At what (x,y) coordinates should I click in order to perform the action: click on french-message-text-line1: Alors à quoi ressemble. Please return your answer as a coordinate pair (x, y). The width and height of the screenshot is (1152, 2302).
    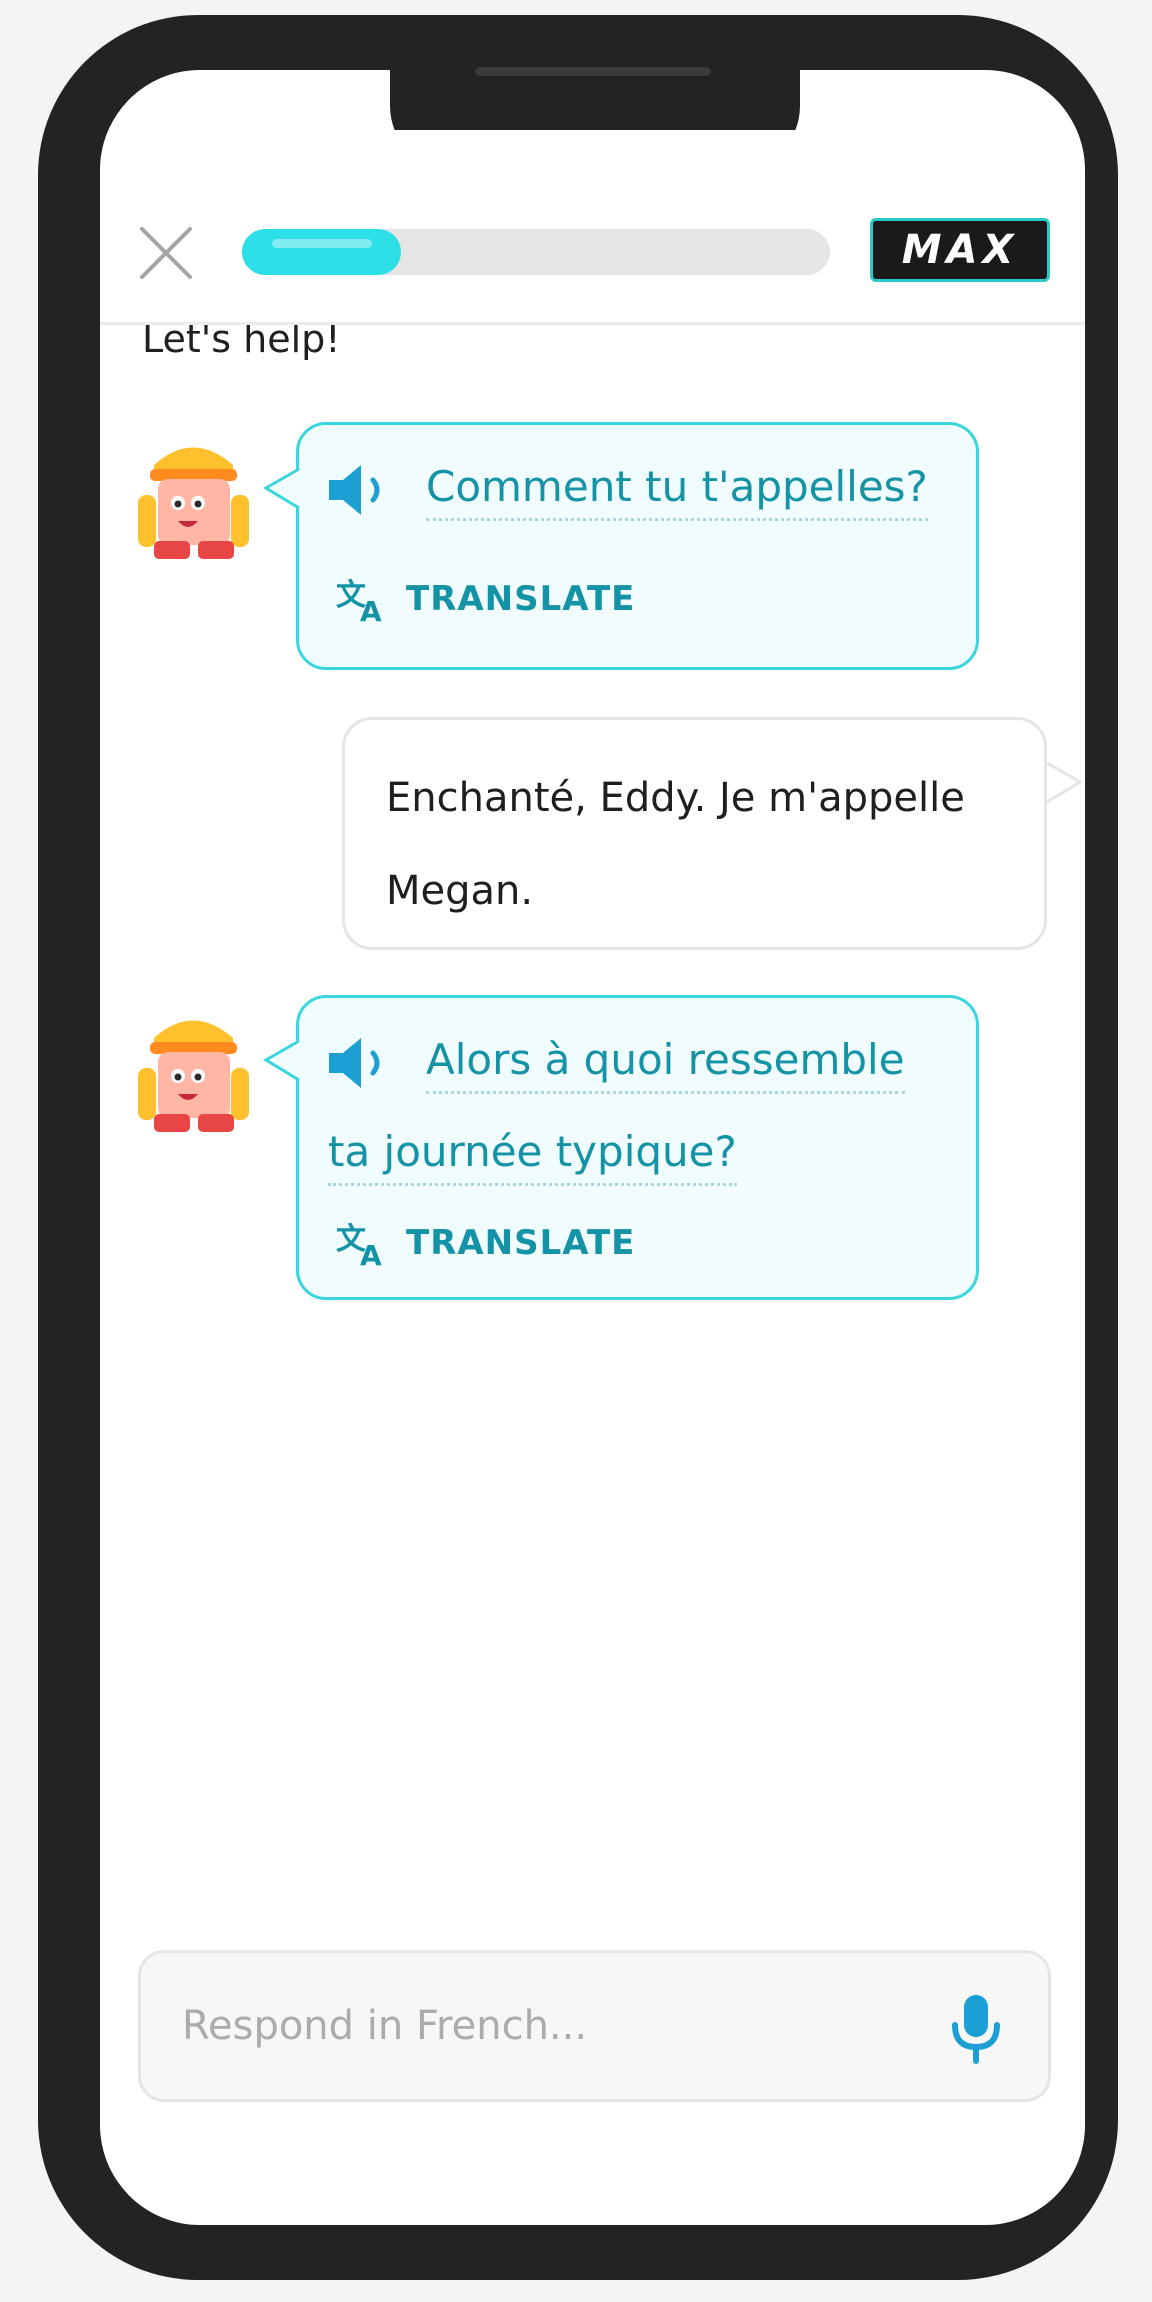
    Looking at the image, I should click on (665, 1061).